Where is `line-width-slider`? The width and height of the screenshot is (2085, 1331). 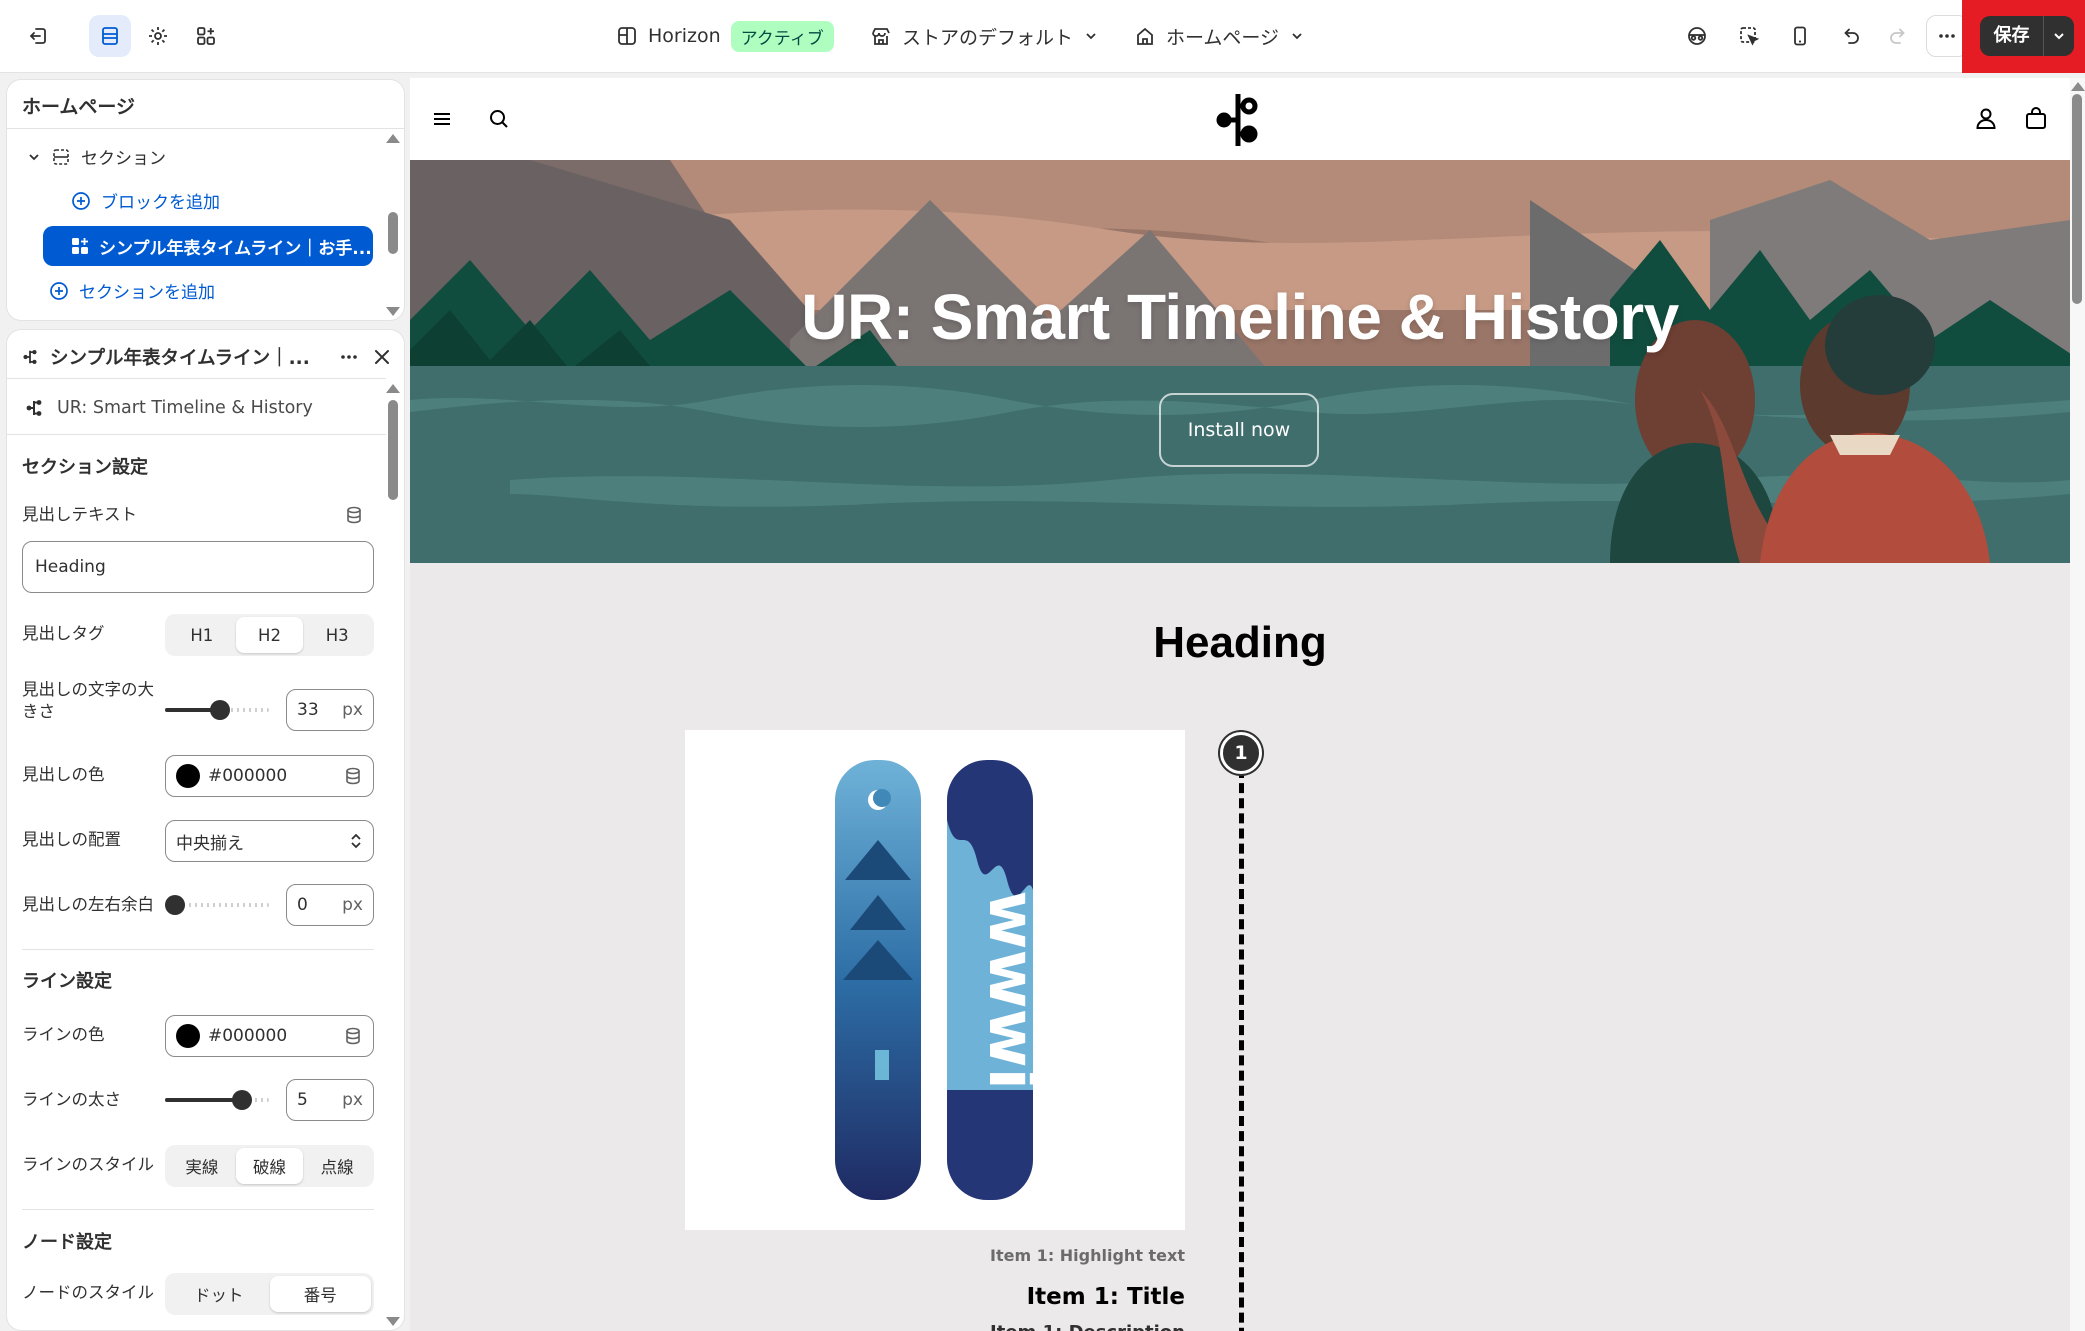
line-width-slider is located at coordinates (220, 1100).